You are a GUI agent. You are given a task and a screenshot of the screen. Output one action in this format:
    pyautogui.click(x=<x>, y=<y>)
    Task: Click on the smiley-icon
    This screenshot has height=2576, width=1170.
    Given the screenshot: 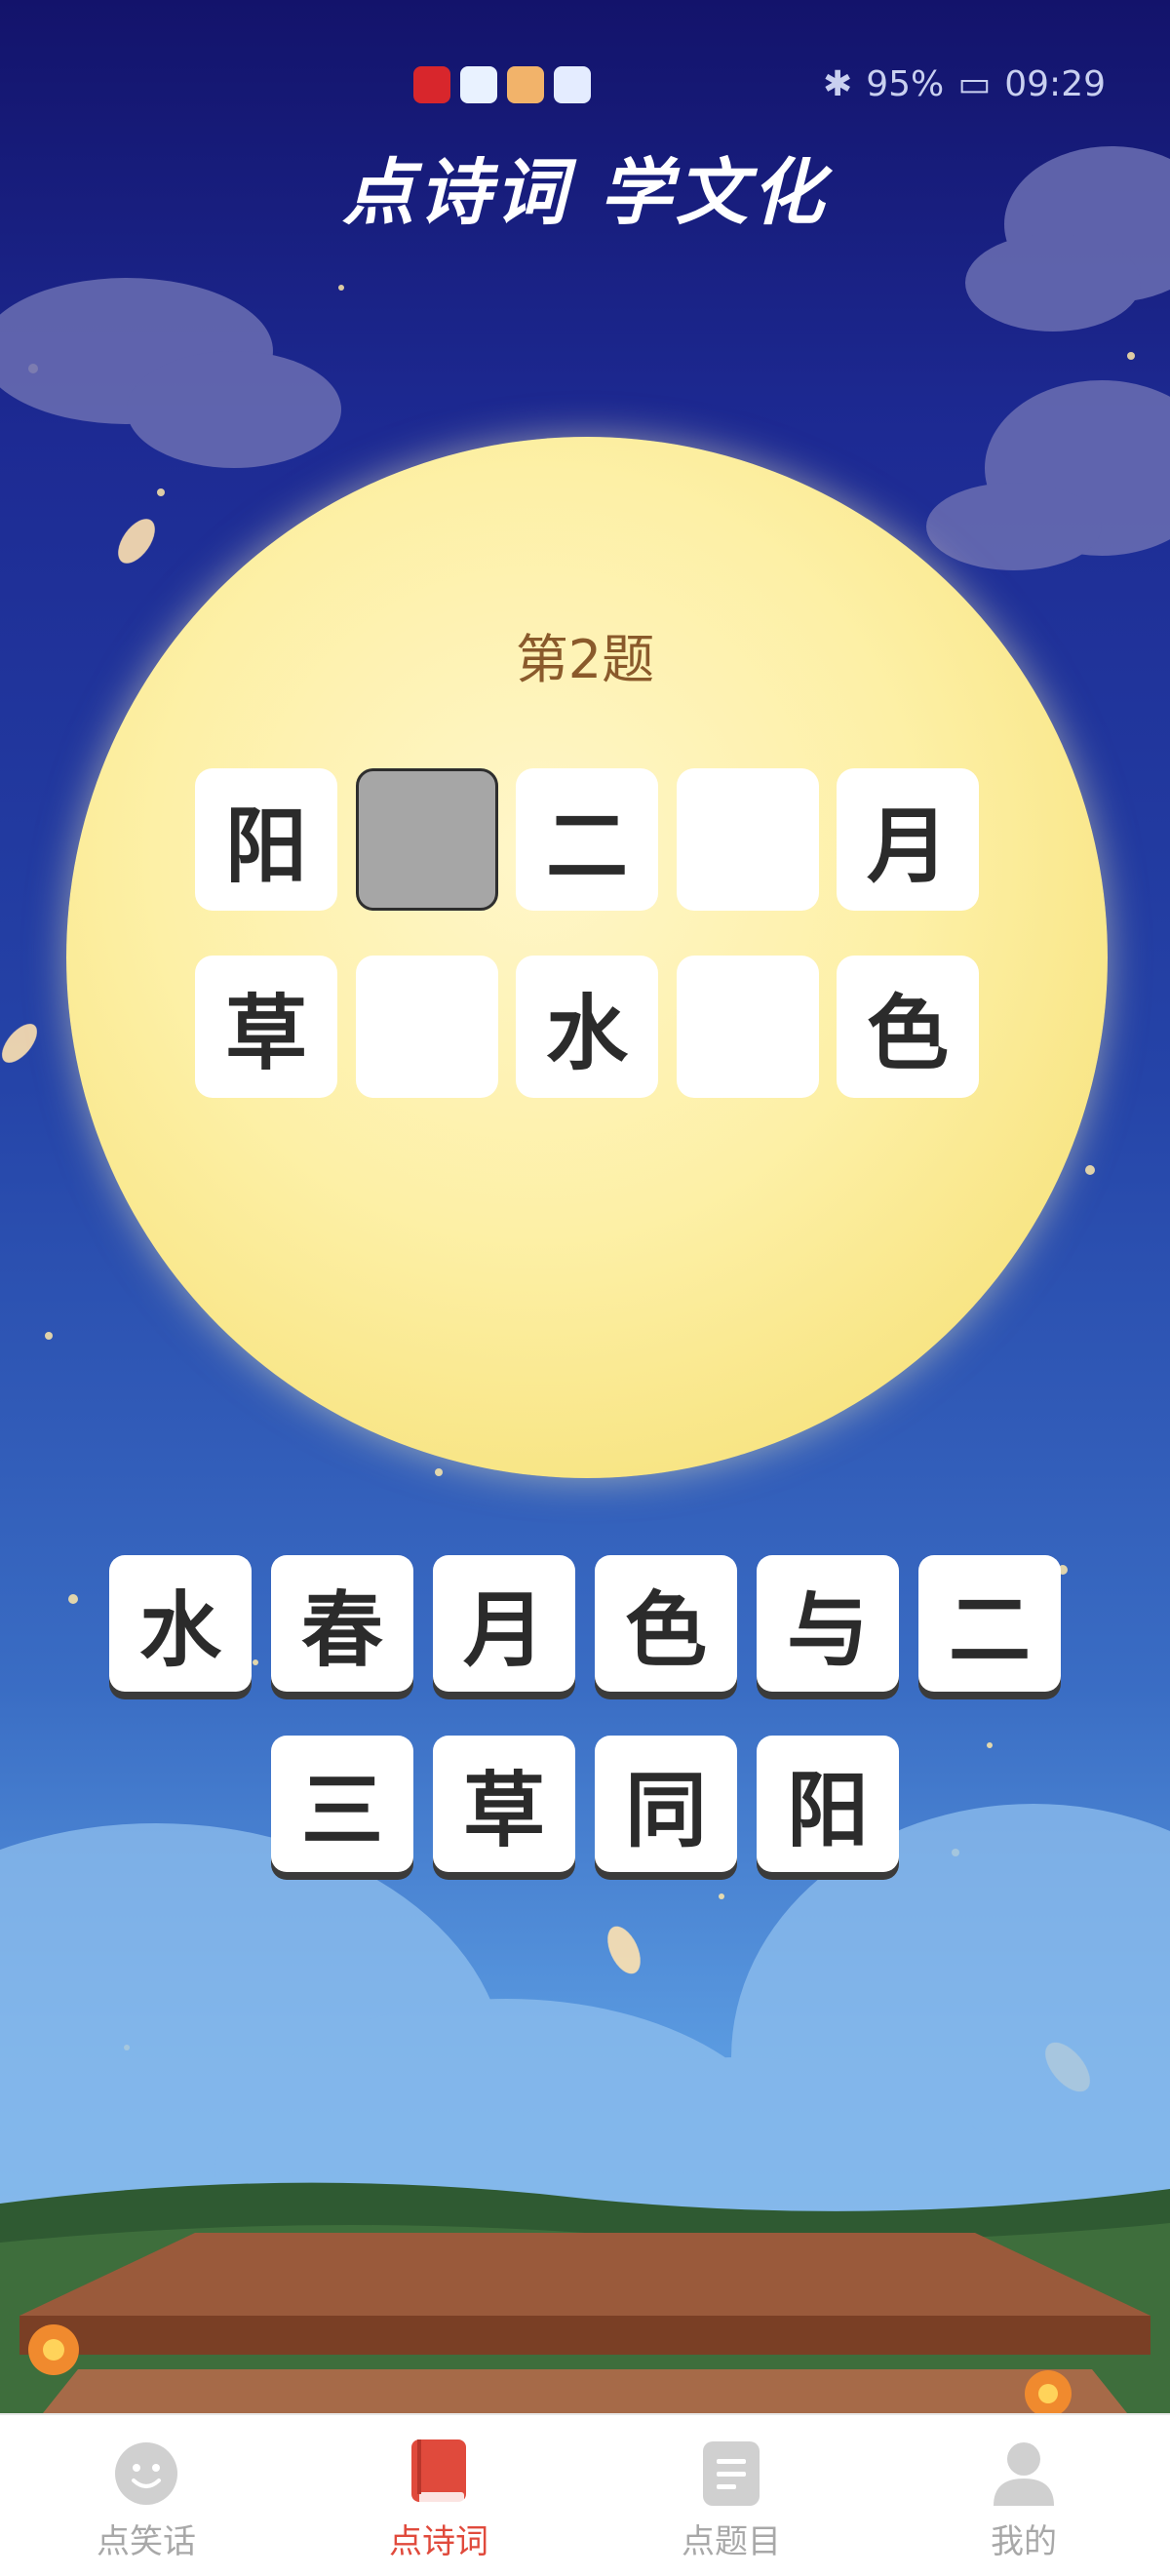 What is the action you would take?
    pyautogui.click(x=146, y=2473)
    